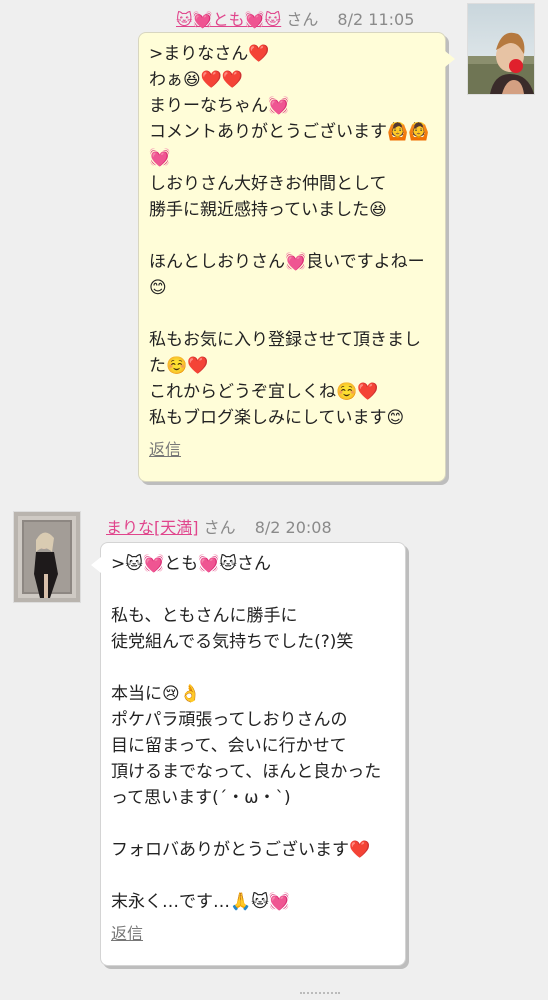 This screenshot has width=548, height=1000. I want to click on comment-line: しおりさん大好きお仲間として, so click(268, 184).